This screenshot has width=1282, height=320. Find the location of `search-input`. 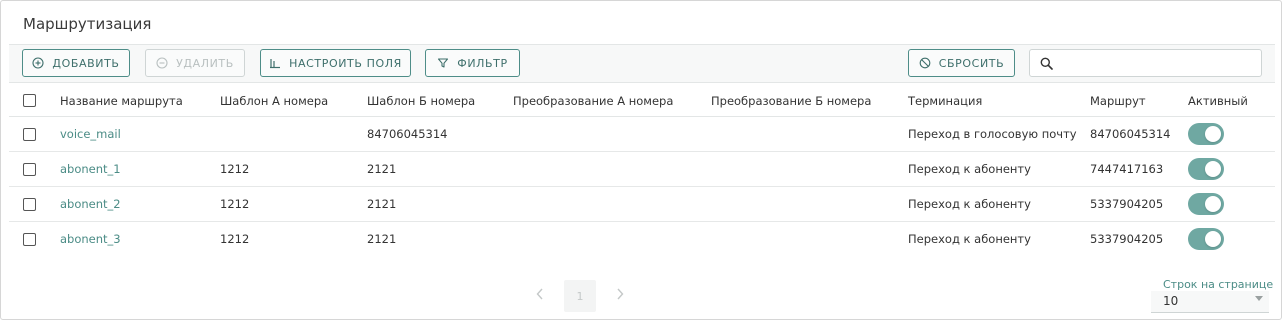

search-input is located at coordinates (1161, 63).